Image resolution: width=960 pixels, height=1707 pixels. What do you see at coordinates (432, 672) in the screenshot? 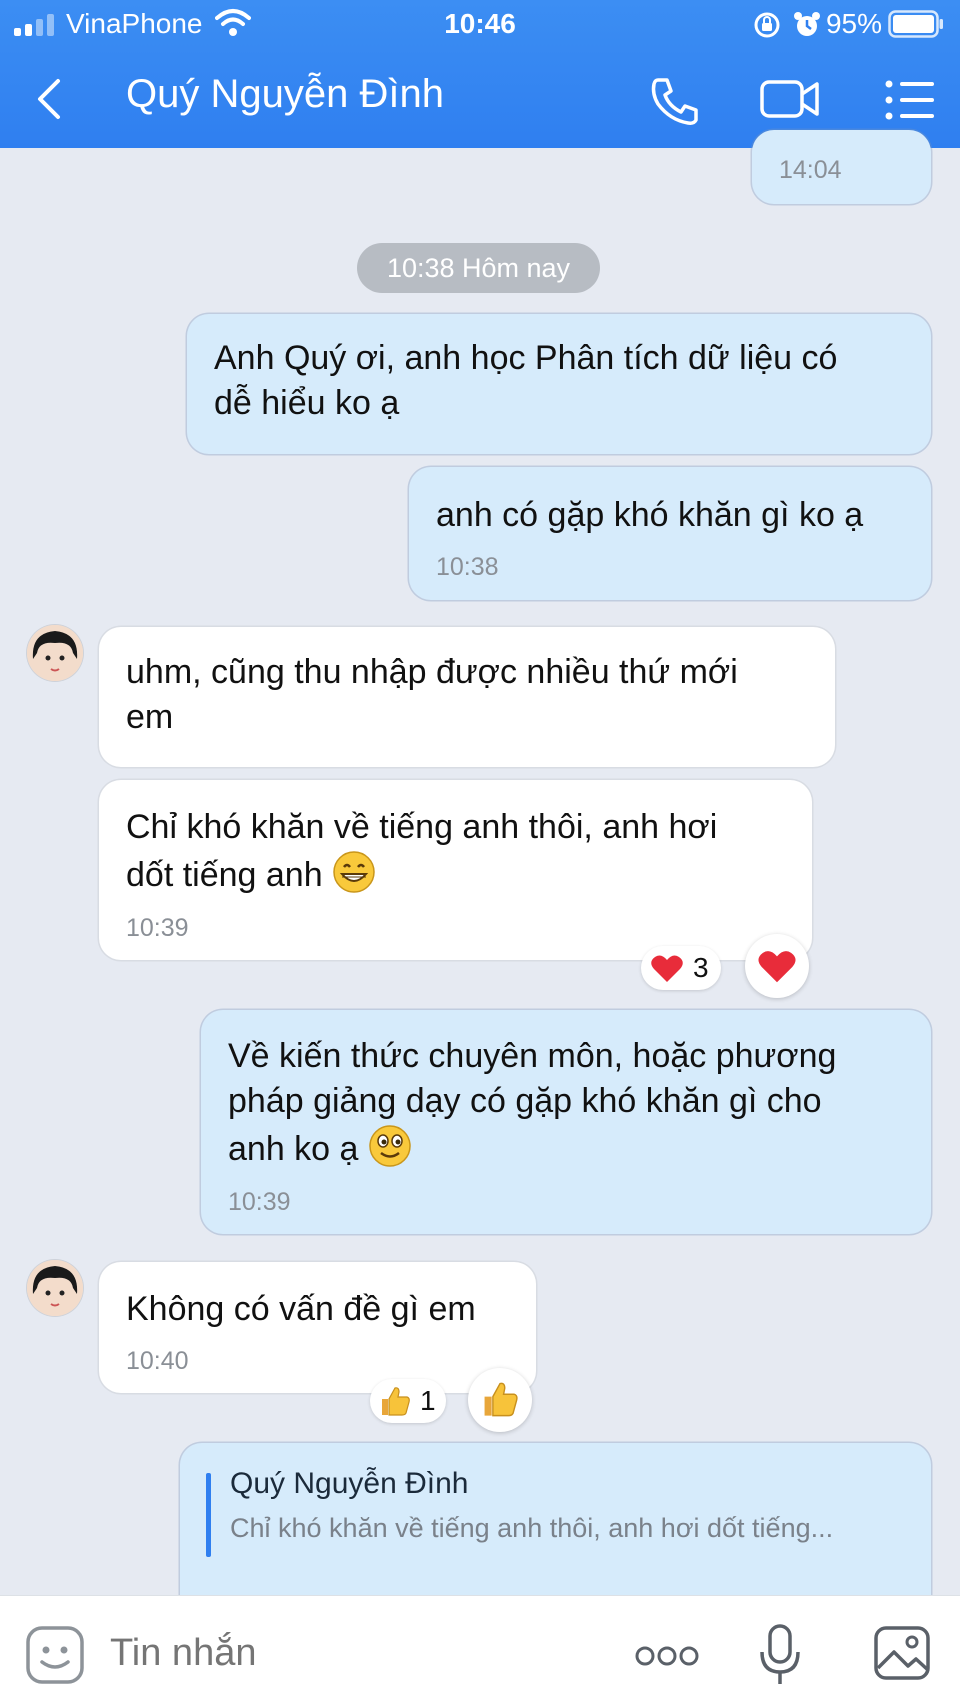
I see `message-text: uhm, cũng thu nhập được nhiều thứ mới` at bounding box center [432, 672].